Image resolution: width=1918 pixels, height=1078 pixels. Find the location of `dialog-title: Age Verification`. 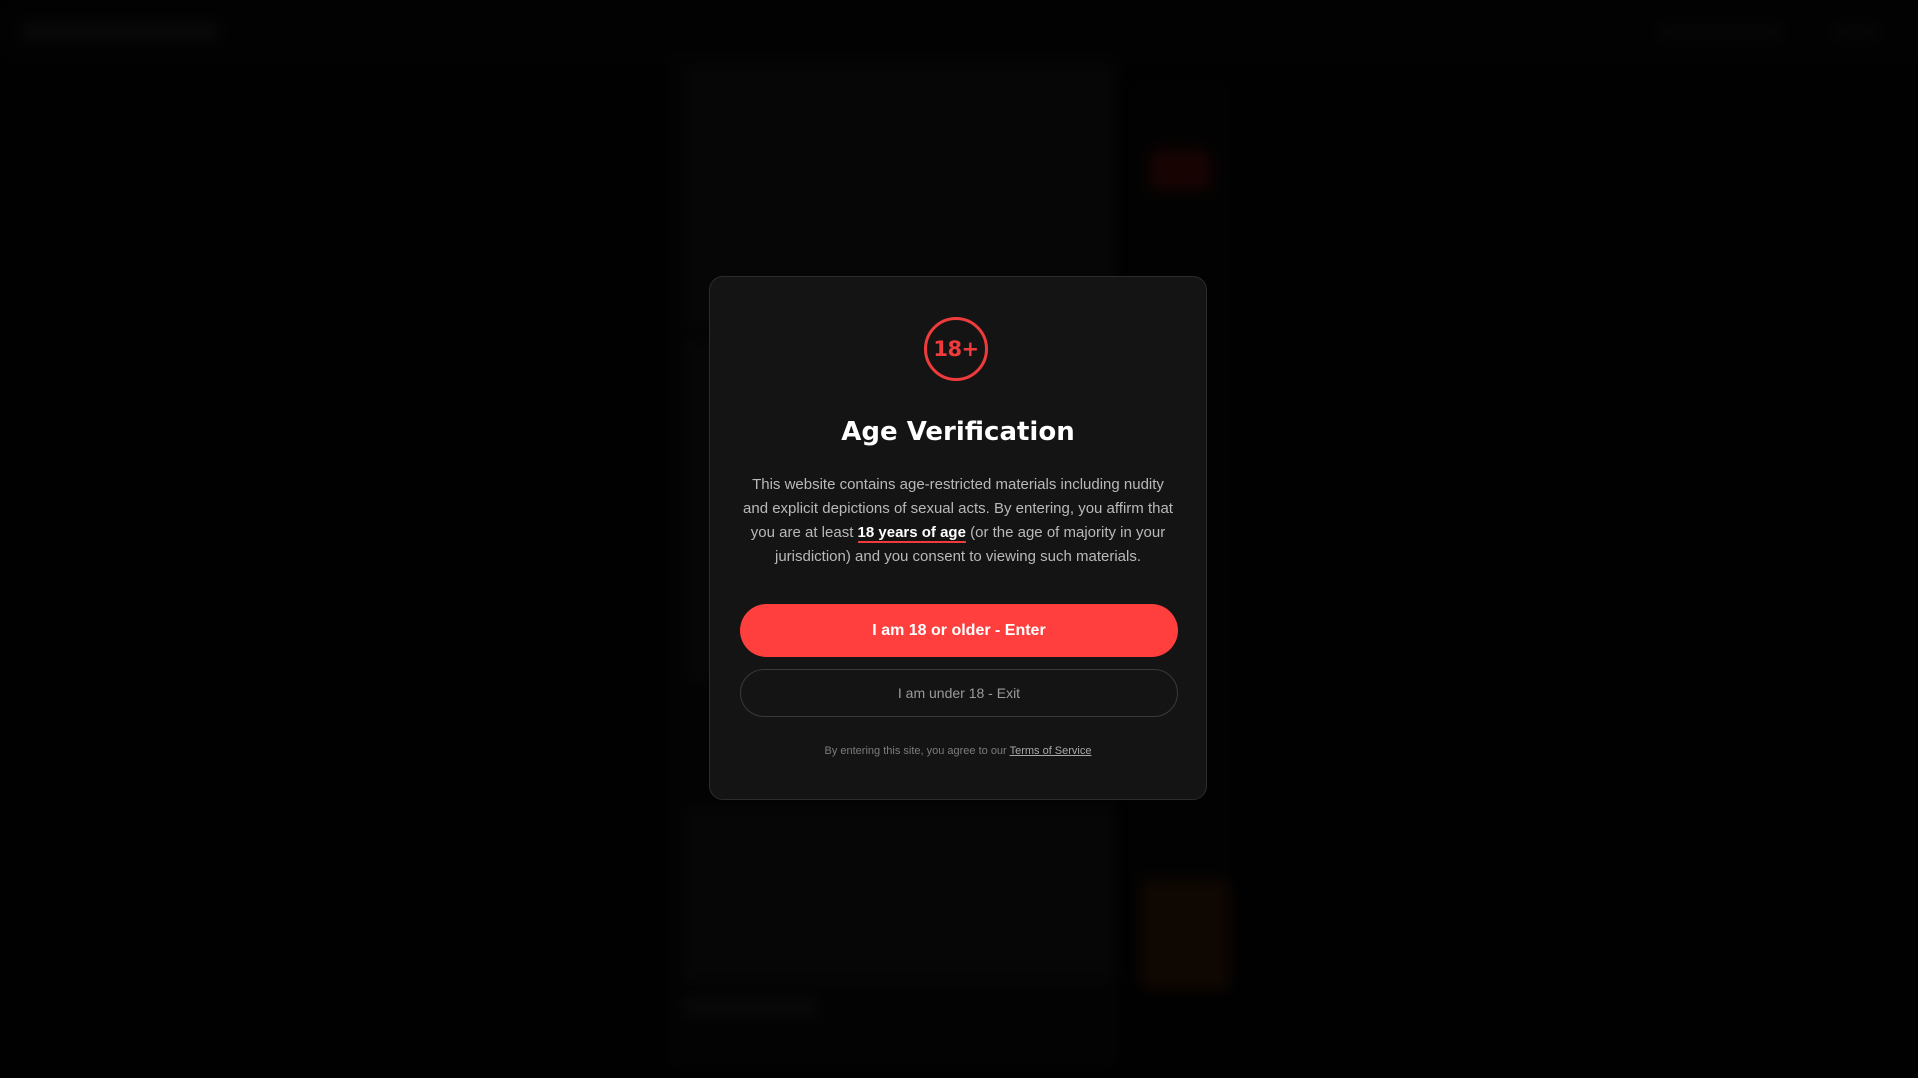

dialog-title: Age Verification is located at coordinates (958, 432).